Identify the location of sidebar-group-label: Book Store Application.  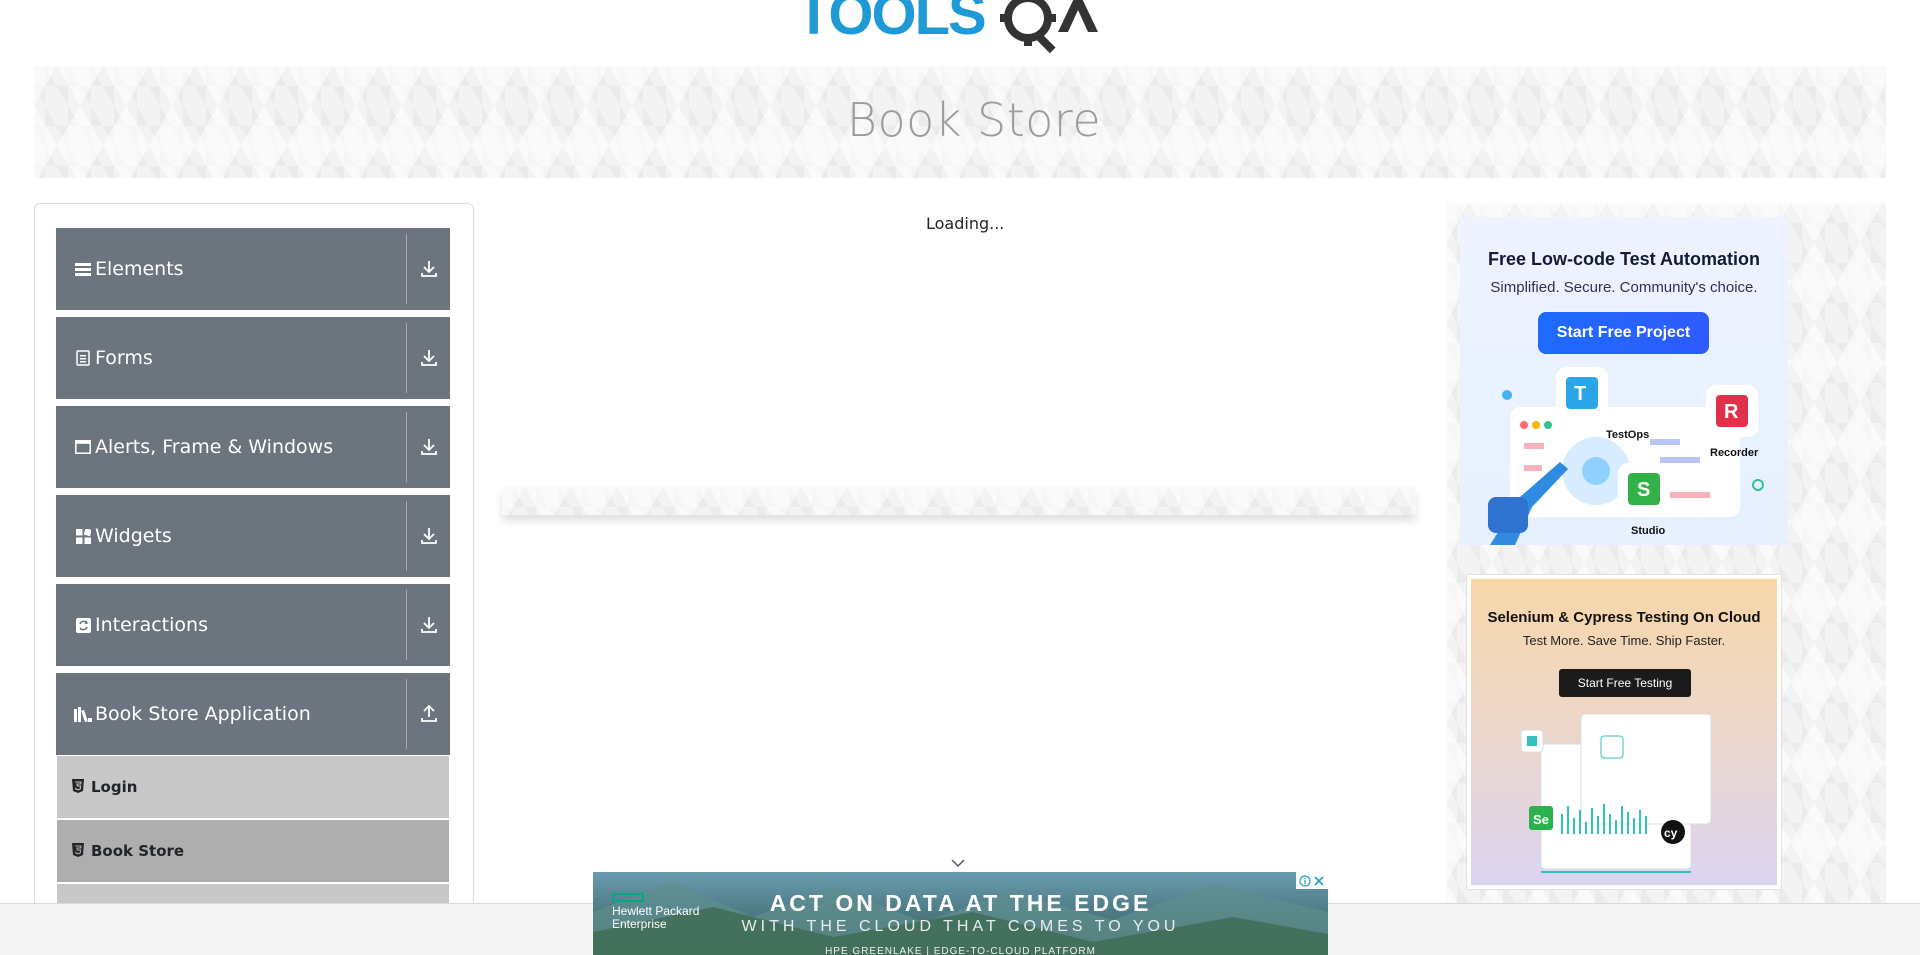
(203, 714).